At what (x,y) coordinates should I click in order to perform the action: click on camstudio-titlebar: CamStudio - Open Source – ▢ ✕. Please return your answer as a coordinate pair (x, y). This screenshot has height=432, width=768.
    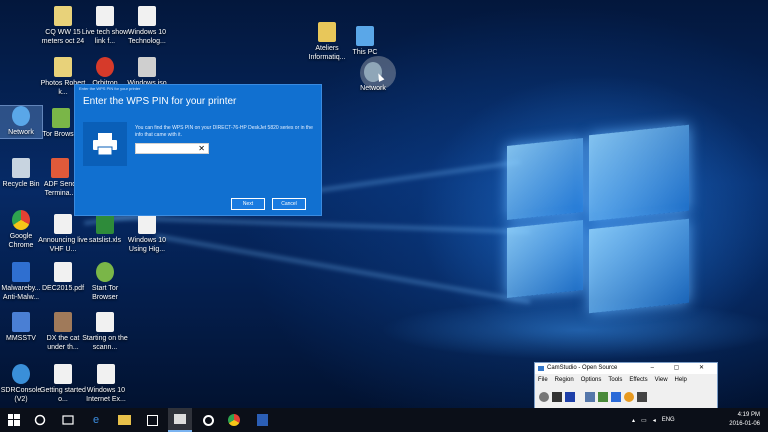
    Looking at the image, I should click on (626, 368).